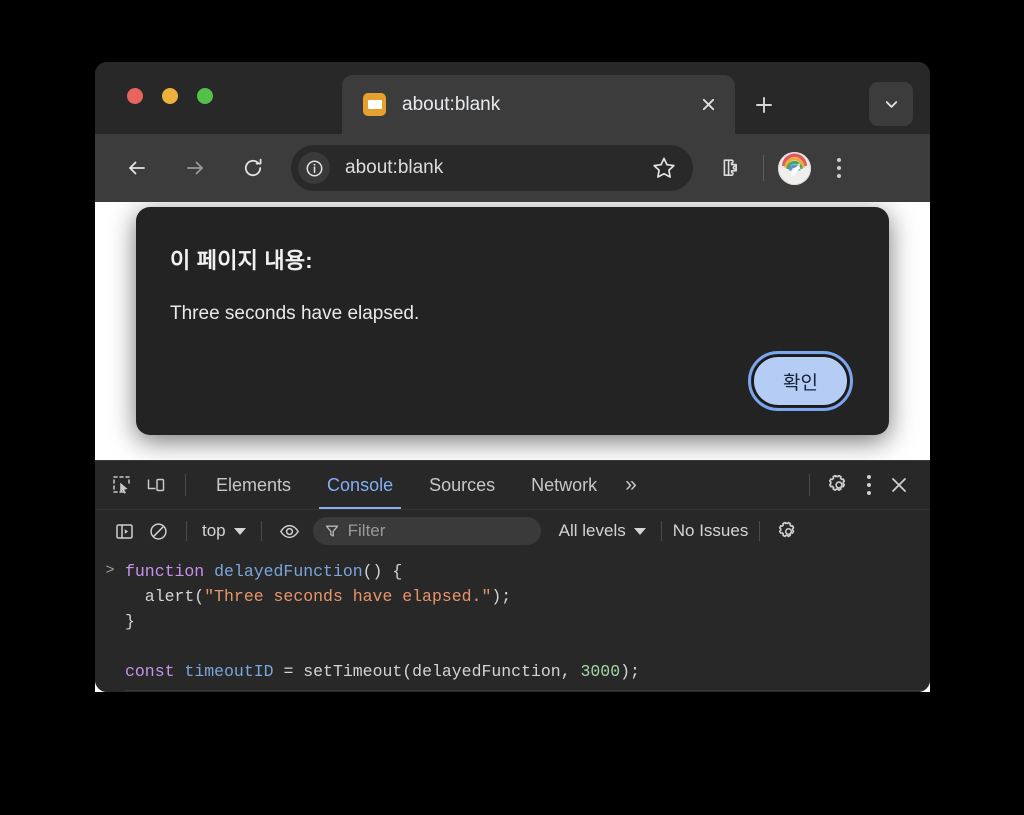  I want to click on address-bar: about:blank, so click(492, 168).